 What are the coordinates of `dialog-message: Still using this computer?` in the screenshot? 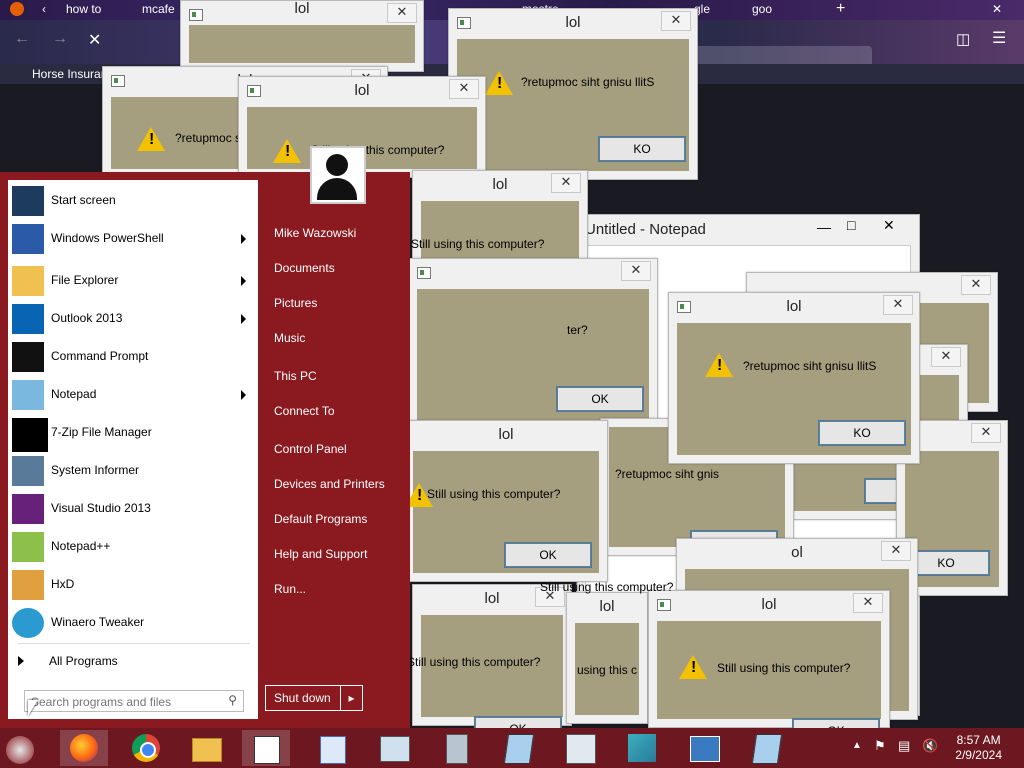 It's located at (474, 662).